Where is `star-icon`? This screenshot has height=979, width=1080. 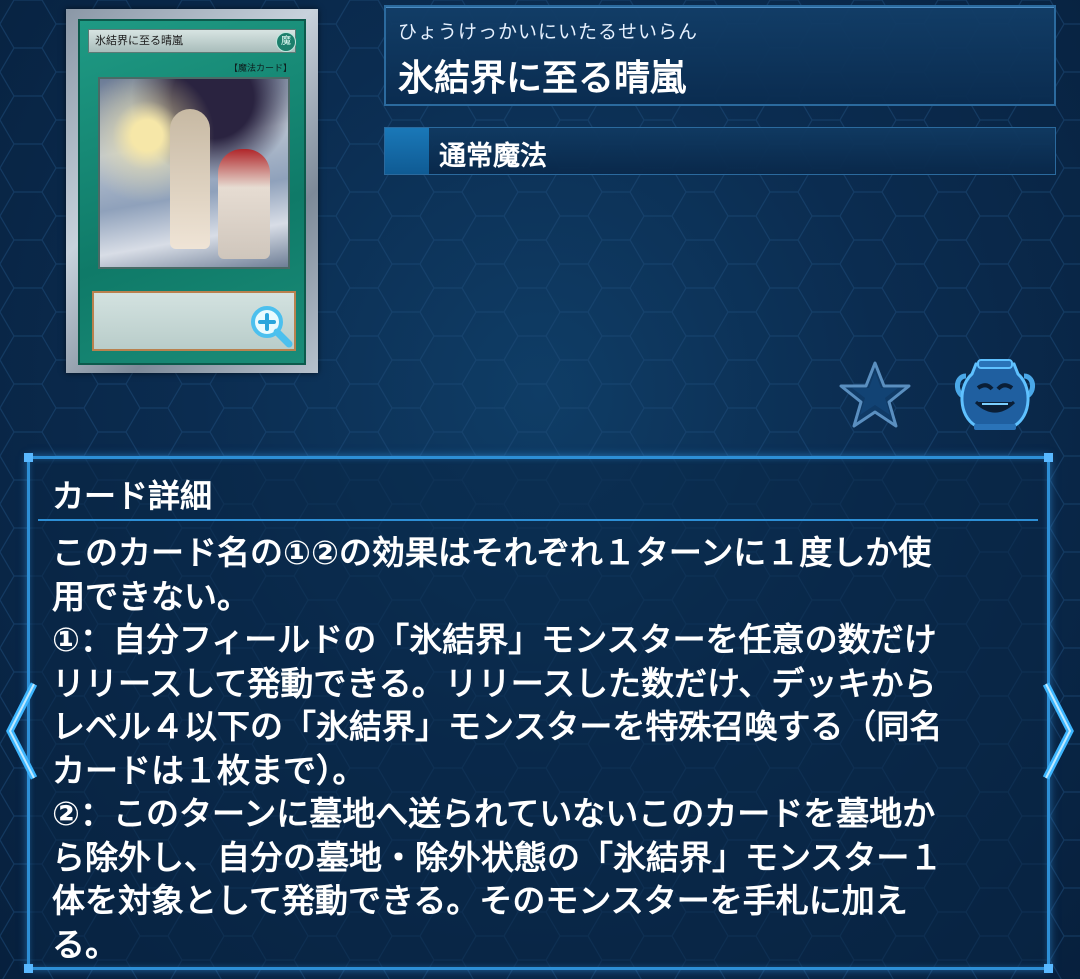 star-icon is located at coordinates (875, 395).